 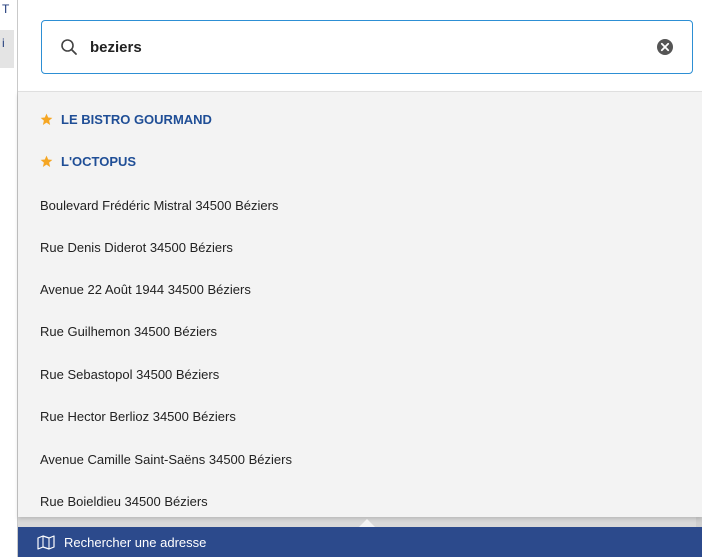 What do you see at coordinates (135, 542) in the screenshot?
I see `search-address-label: Rechercher une adresse` at bounding box center [135, 542].